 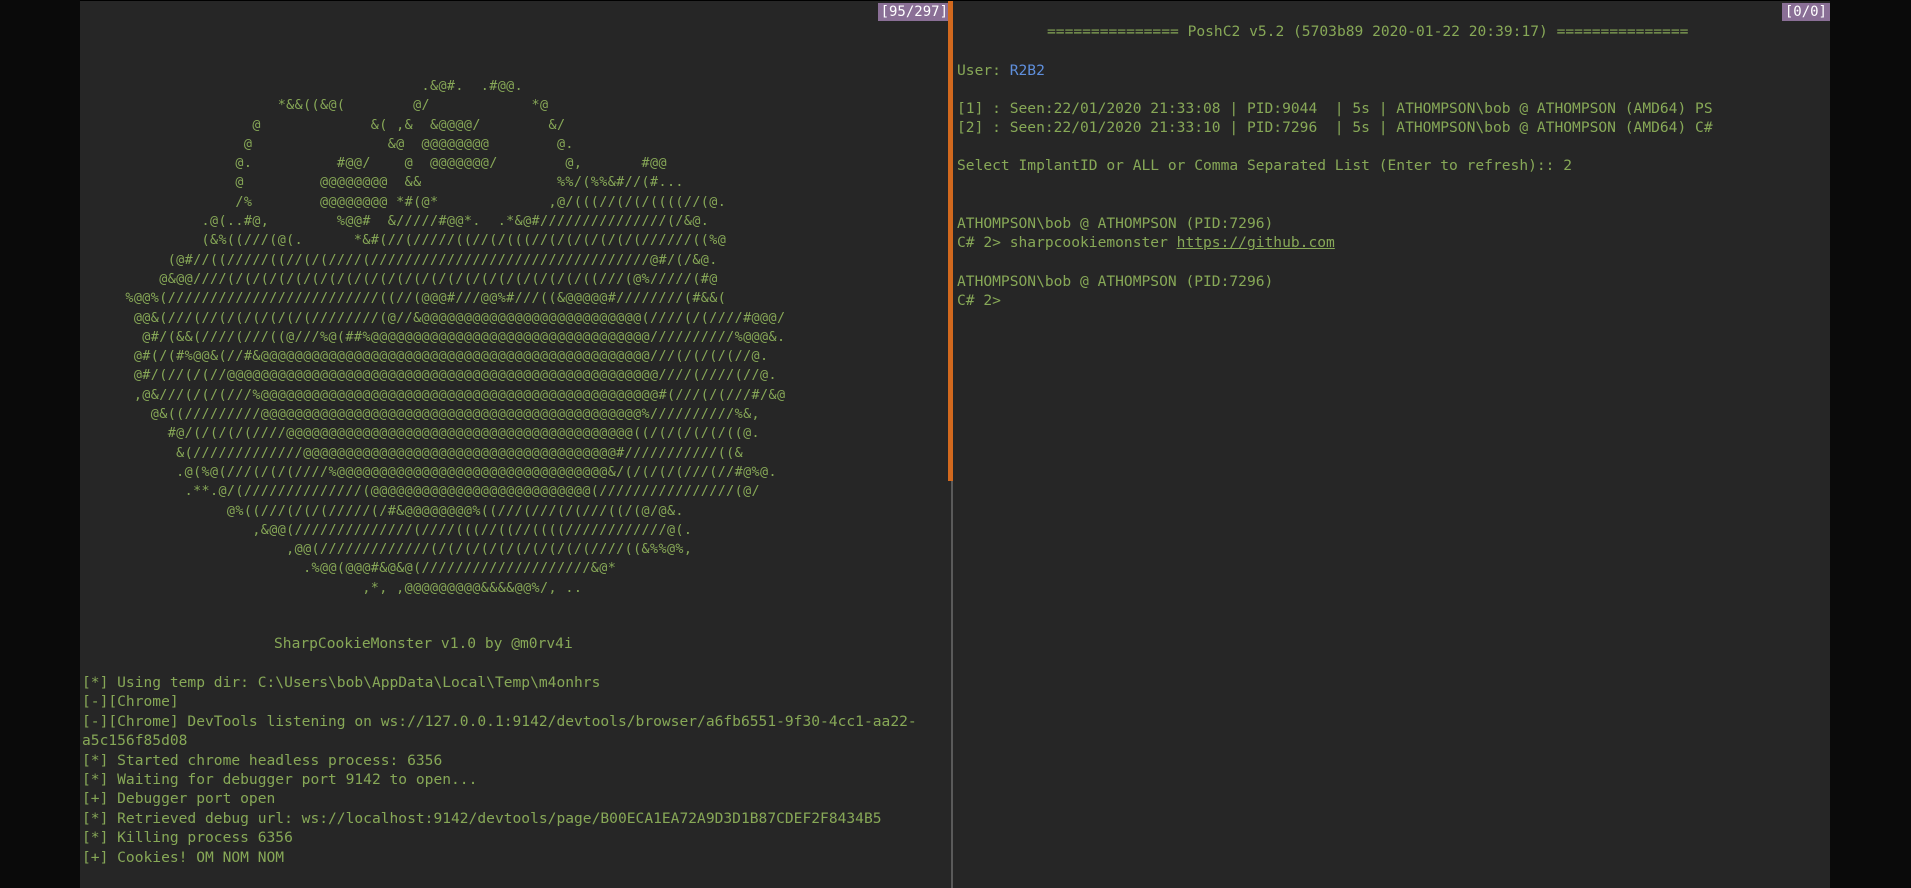 I want to click on ascii-art-line: /% @@@@@@@@ *#(@* ,@/(((//(/(/((((//(@., so click(x=413, y=202).